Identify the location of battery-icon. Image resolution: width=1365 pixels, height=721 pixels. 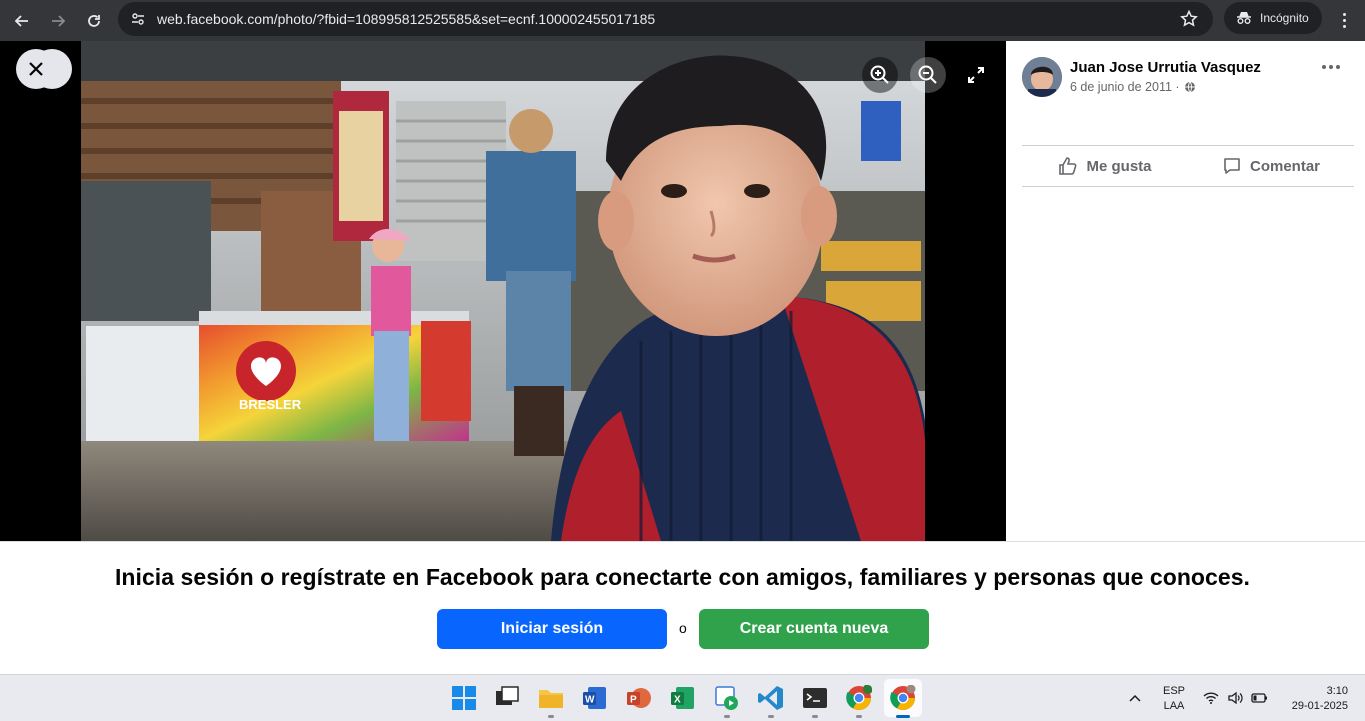
(1259, 698).